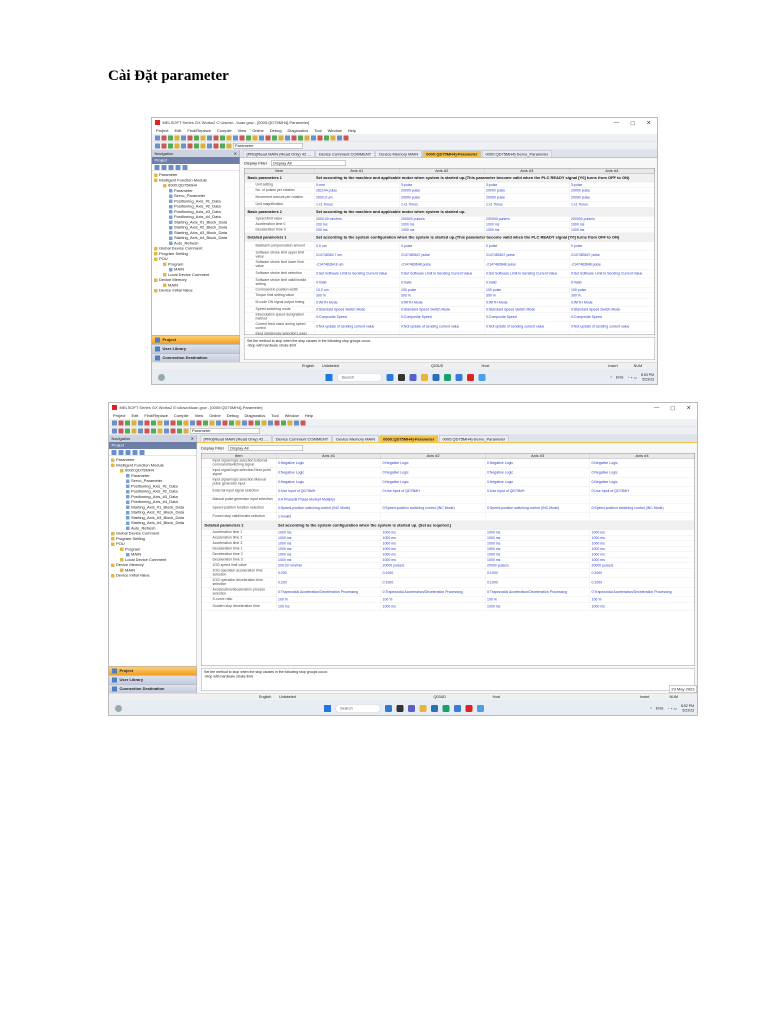 The height and width of the screenshot is (1024, 768). Describe the element at coordinates (632, 122) in the screenshot. I see `maximize-button: ▢` at that location.